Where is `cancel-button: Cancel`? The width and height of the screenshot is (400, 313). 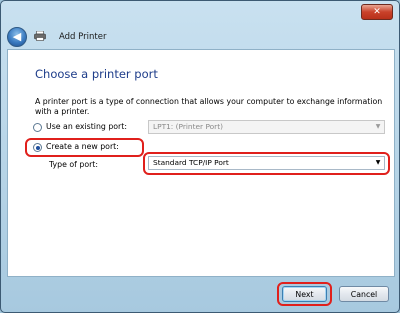 cancel-button: Cancel is located at coordinates (364, 294).